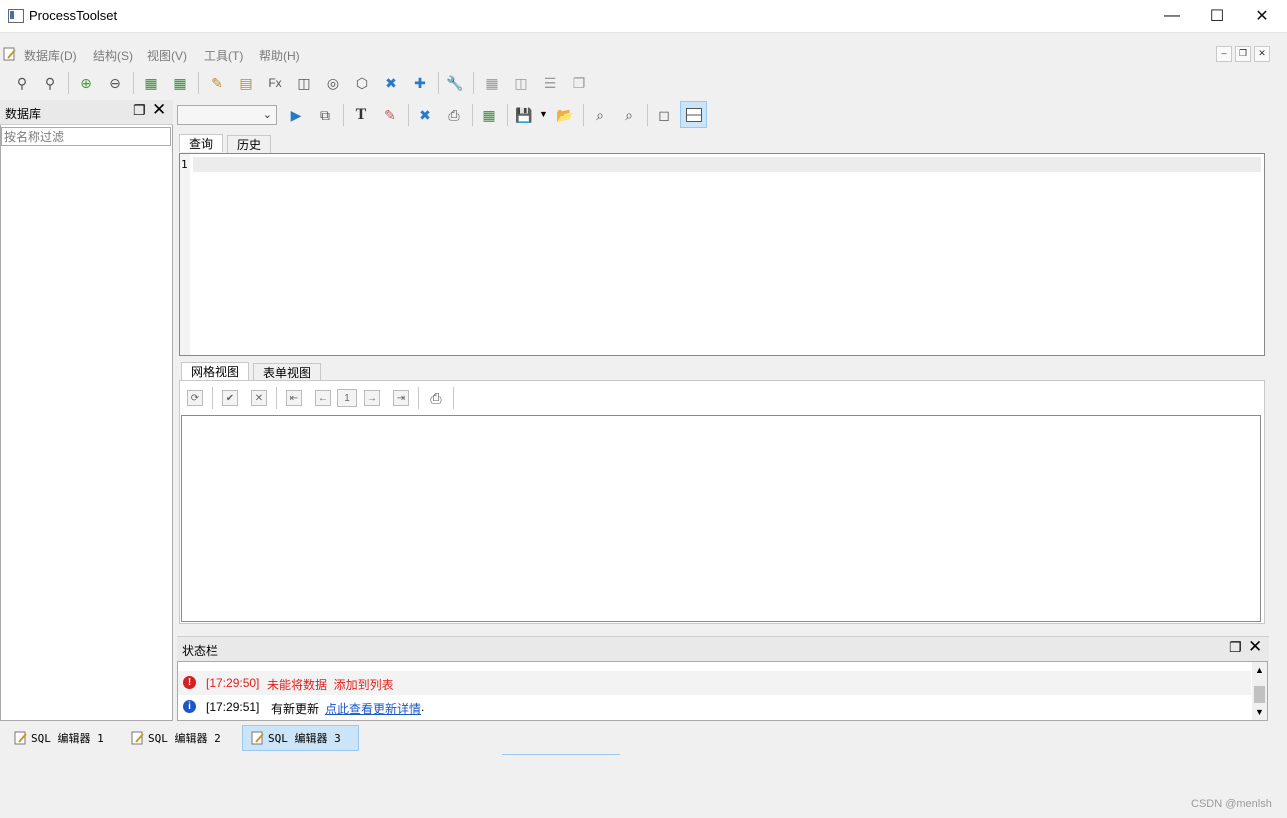  Describe the element at coordinates (249, 144) in the screenshot. I see `tab-history: 历史` at that location.